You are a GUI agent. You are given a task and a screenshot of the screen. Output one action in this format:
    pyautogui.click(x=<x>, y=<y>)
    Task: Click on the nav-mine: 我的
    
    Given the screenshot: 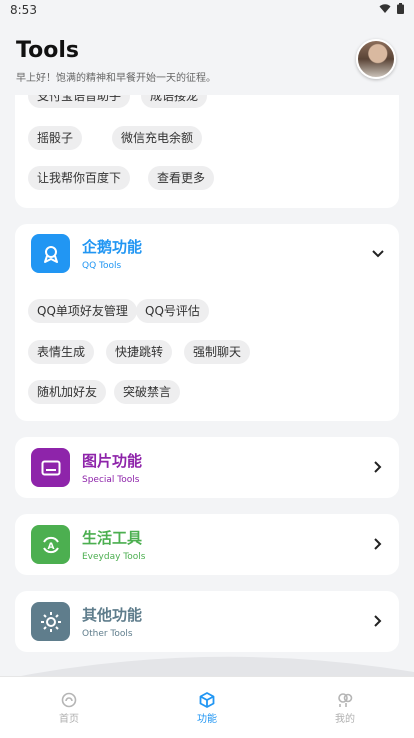 What is the action you would take?
    pyautogui.click(x=345, y=707)
    